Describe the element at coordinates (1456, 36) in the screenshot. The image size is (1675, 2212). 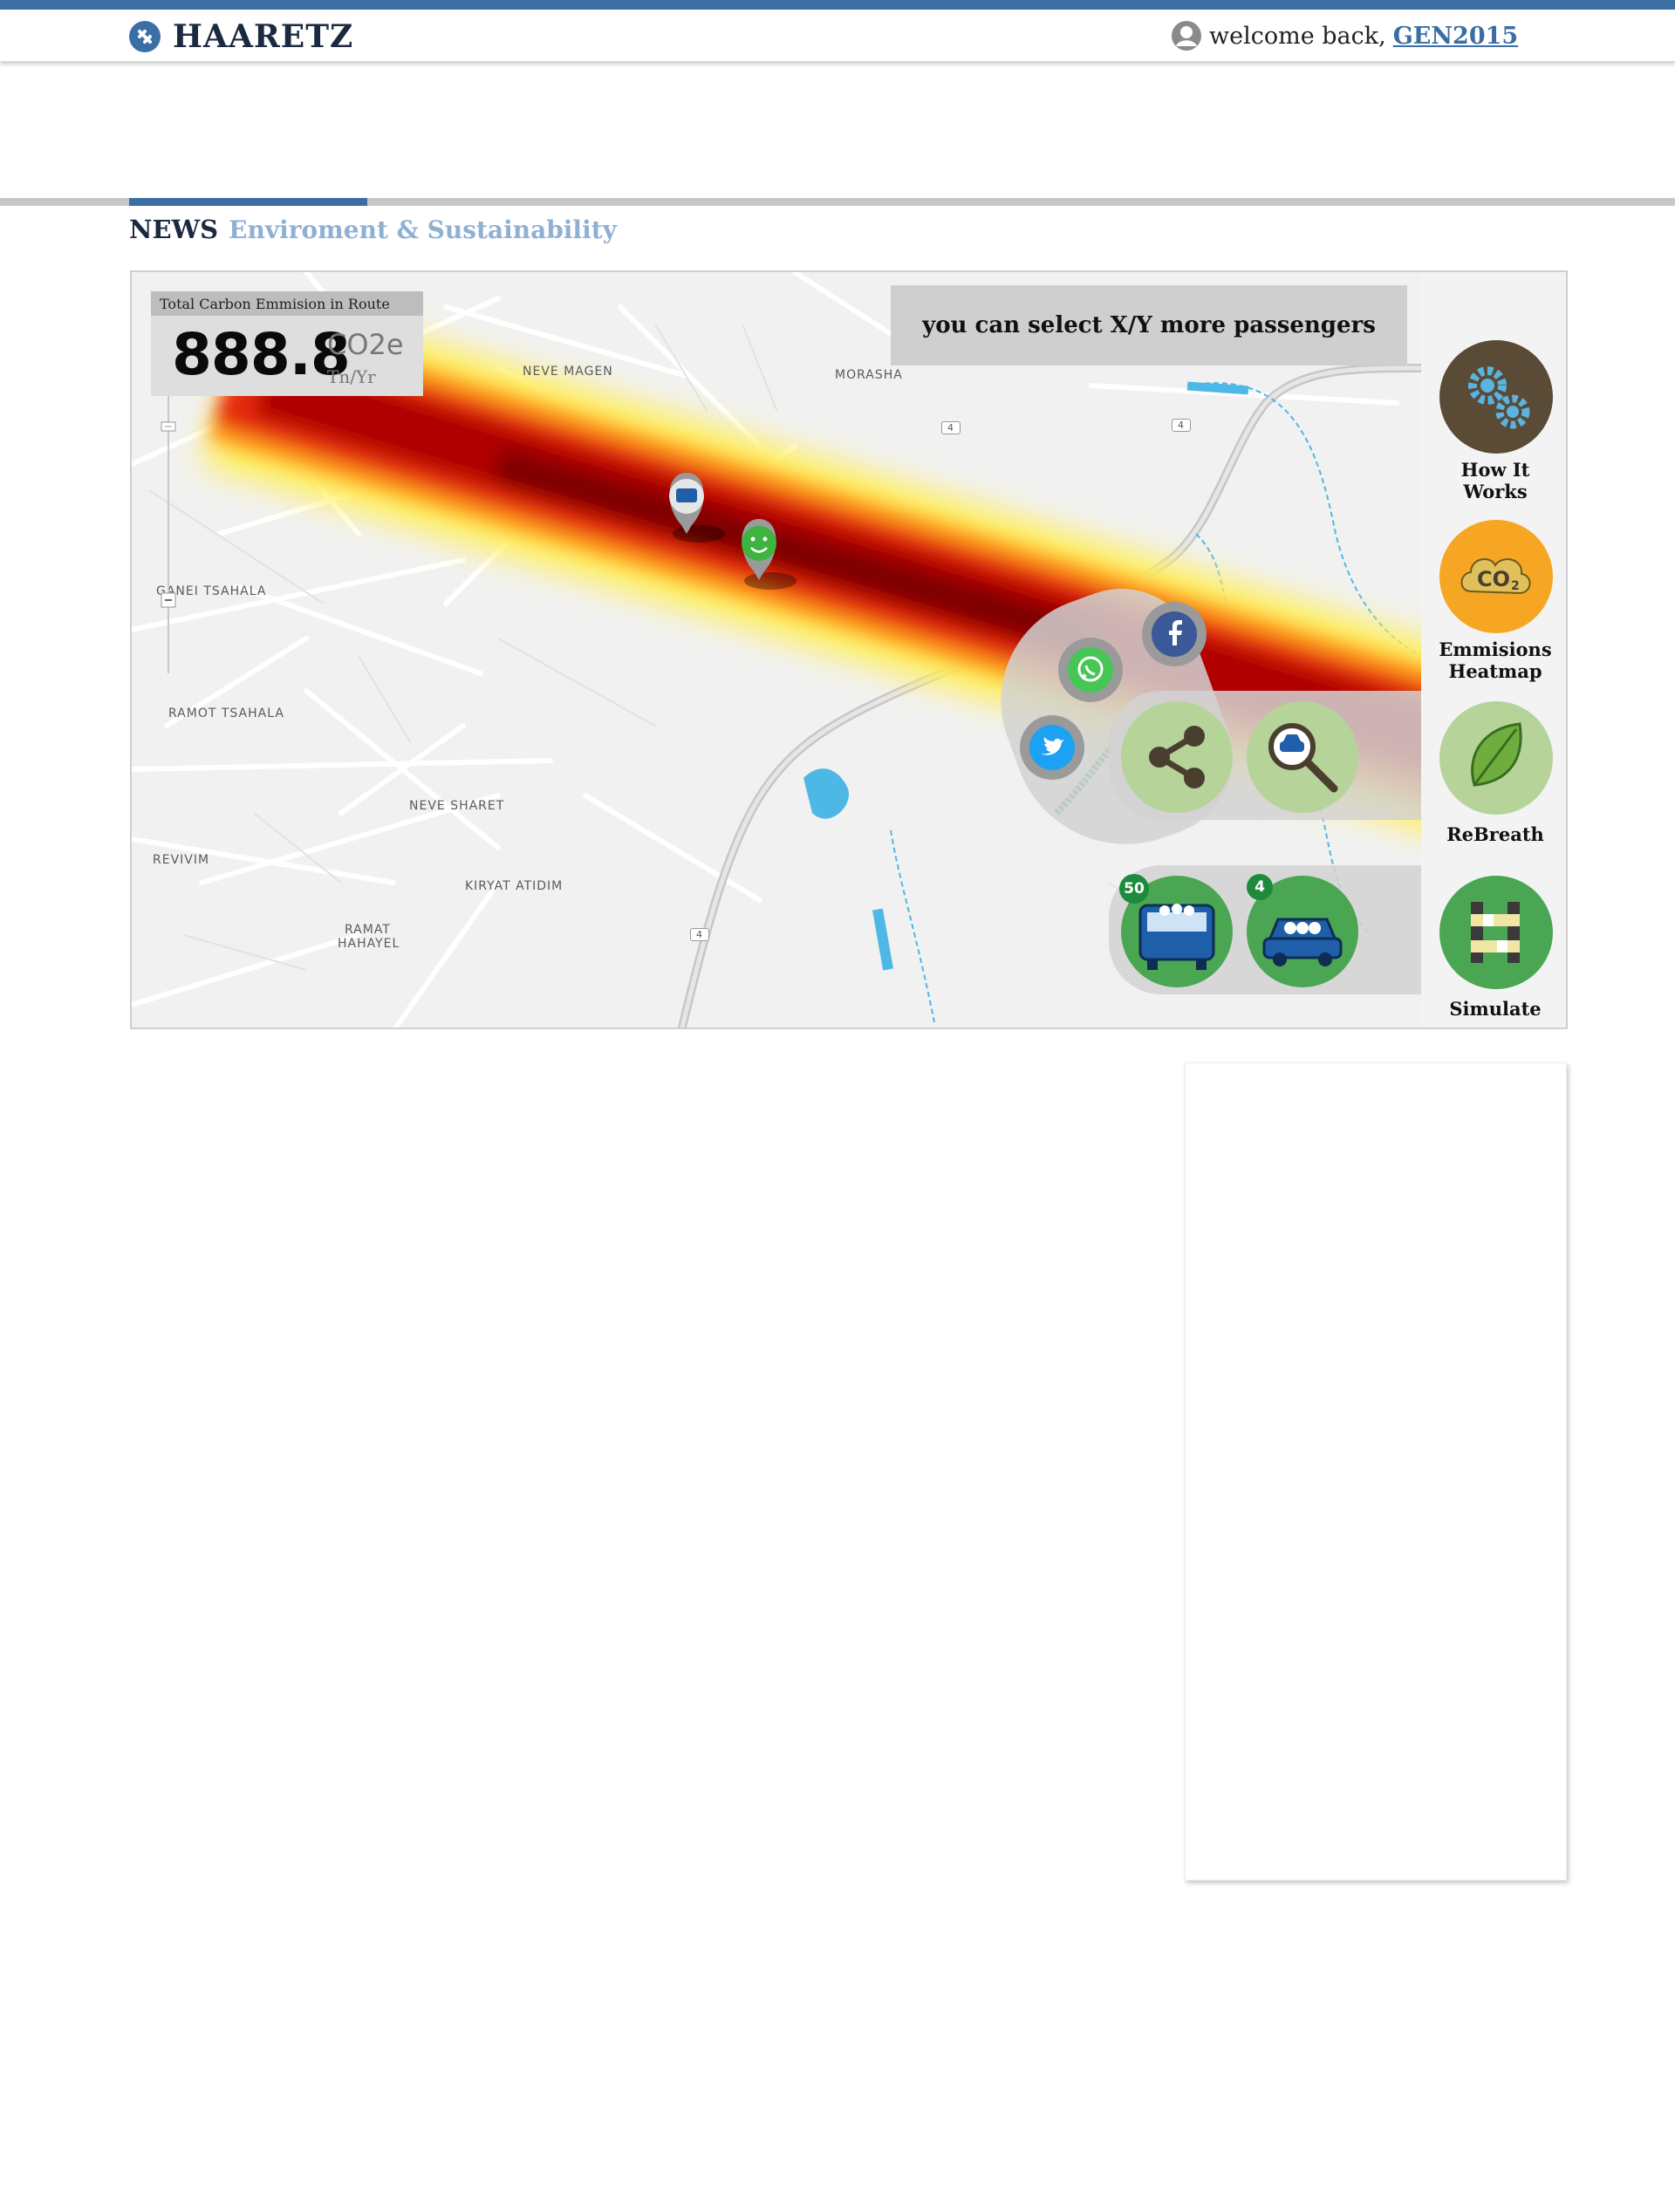
I see `username-link: GEN2015` at that location.